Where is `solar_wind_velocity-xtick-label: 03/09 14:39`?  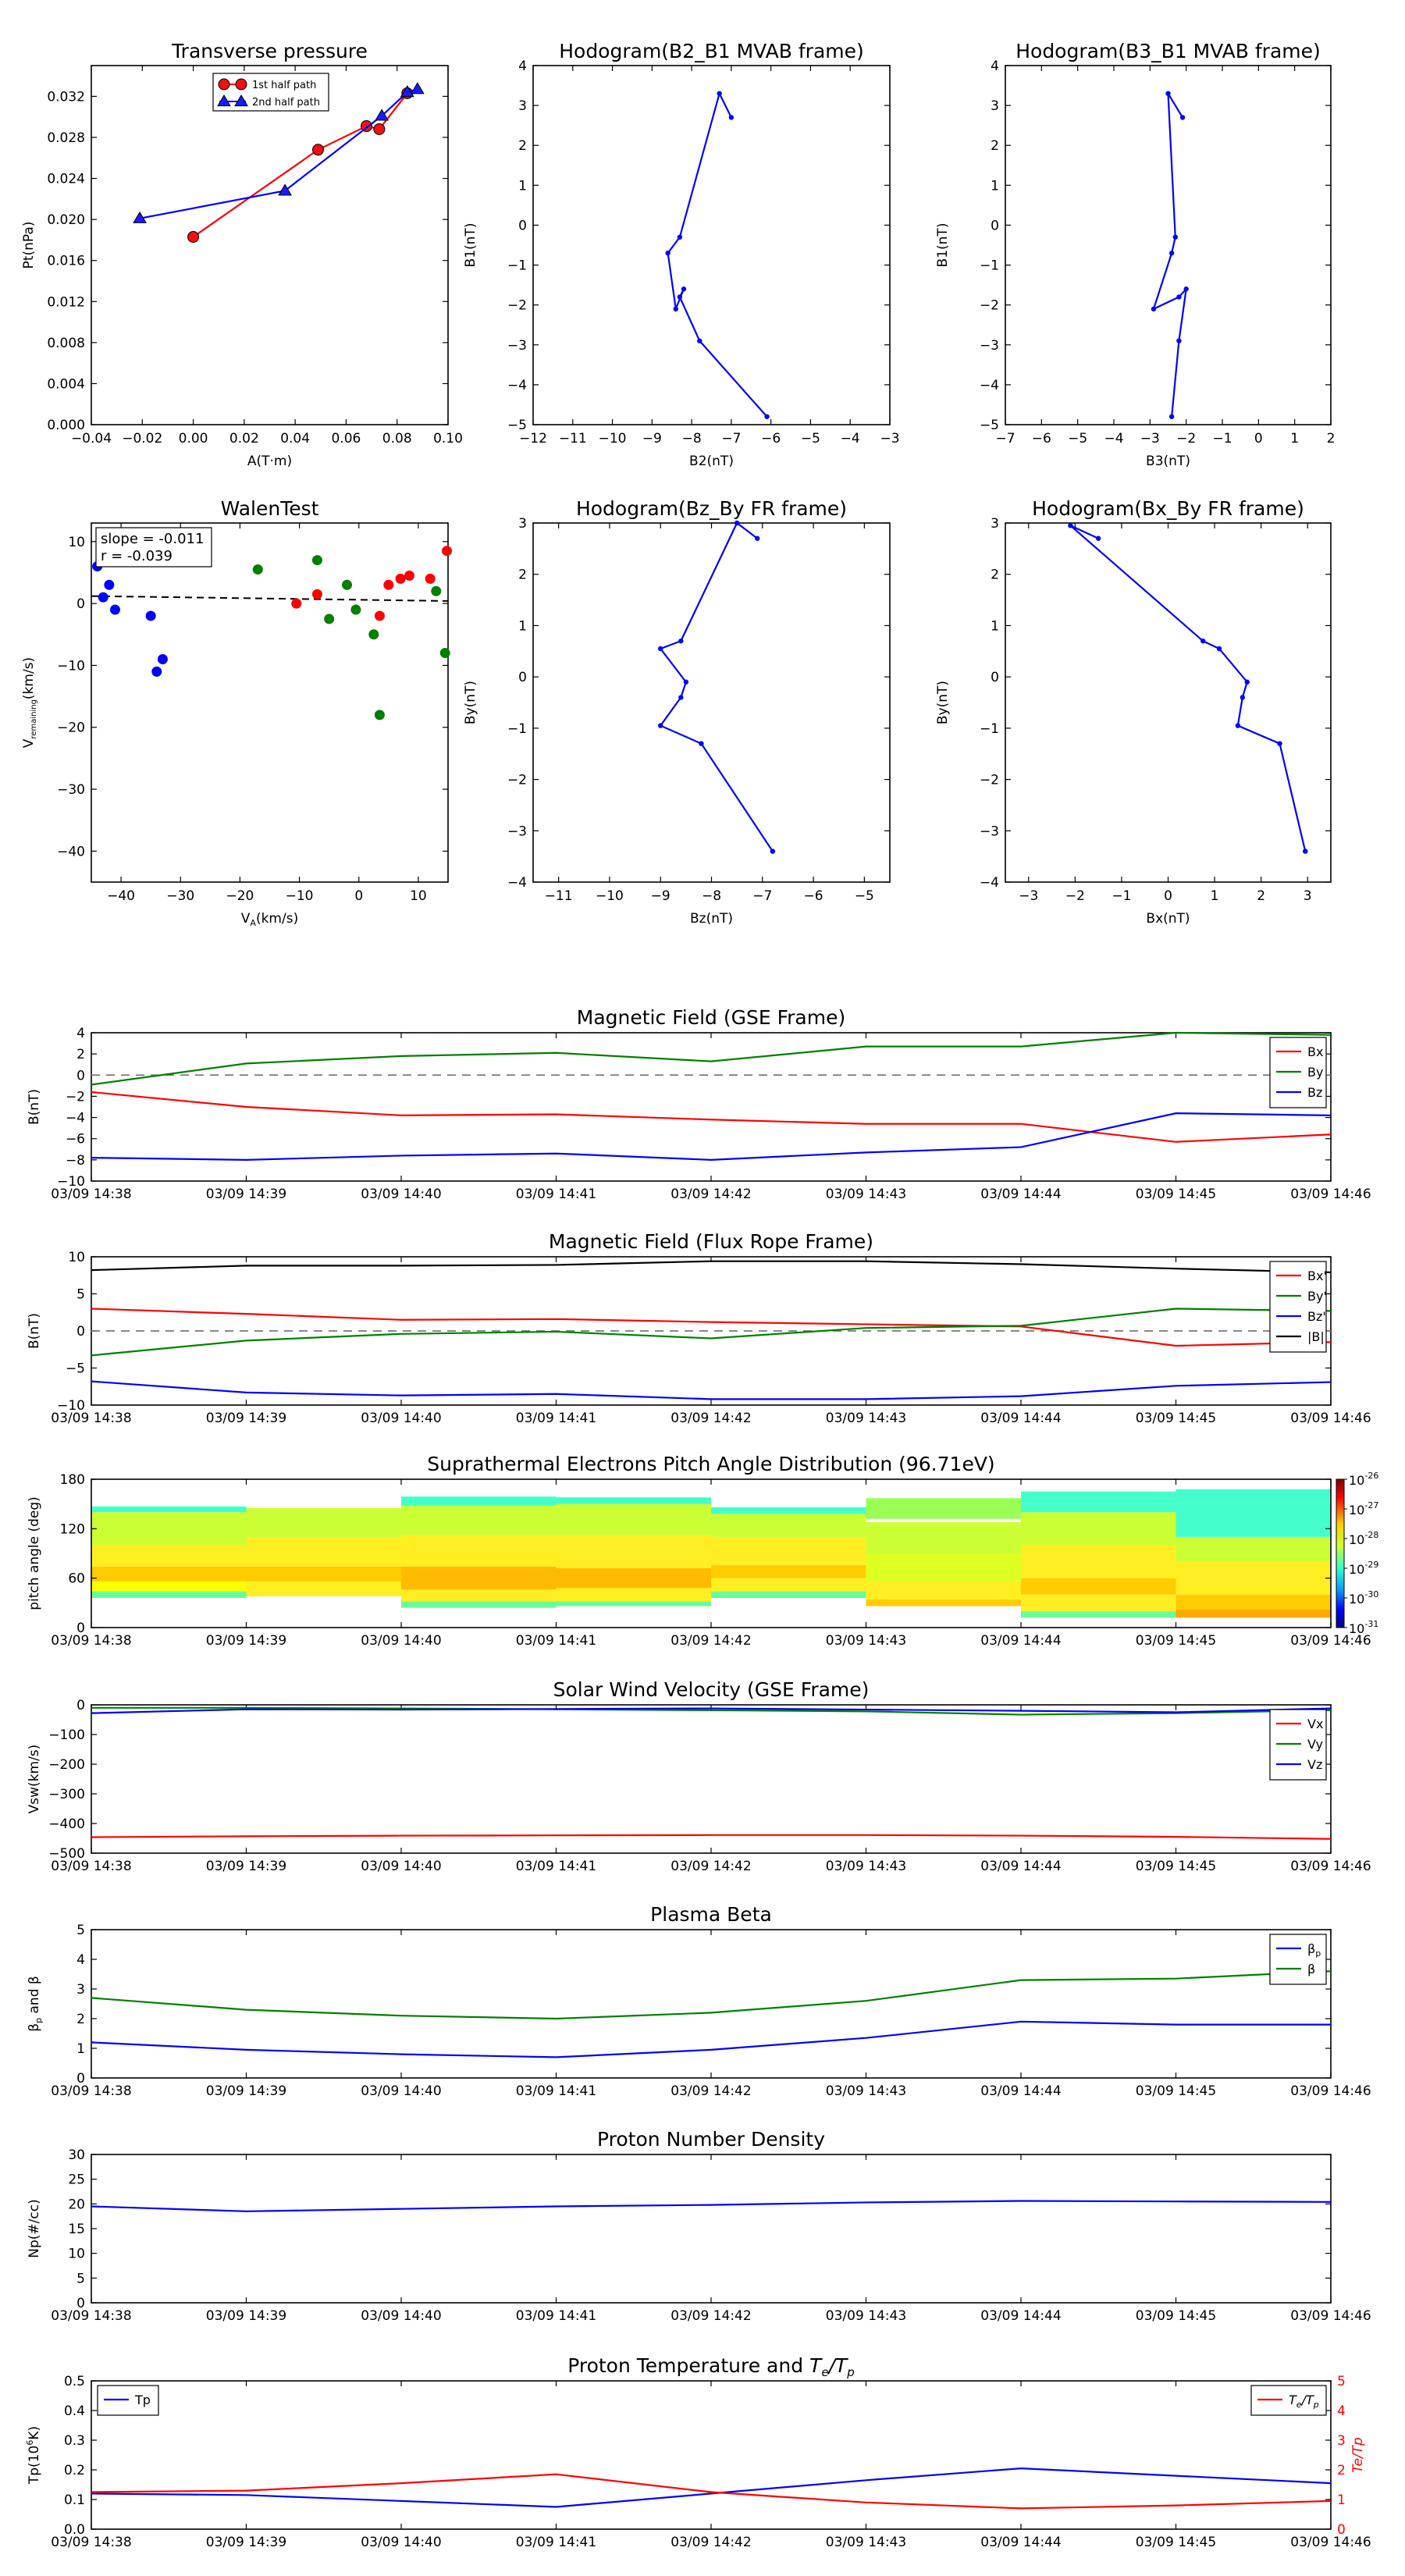 solar_wind_velocity-xtick-label: 03/09 14:39 is located at coordinates (246, 1866).